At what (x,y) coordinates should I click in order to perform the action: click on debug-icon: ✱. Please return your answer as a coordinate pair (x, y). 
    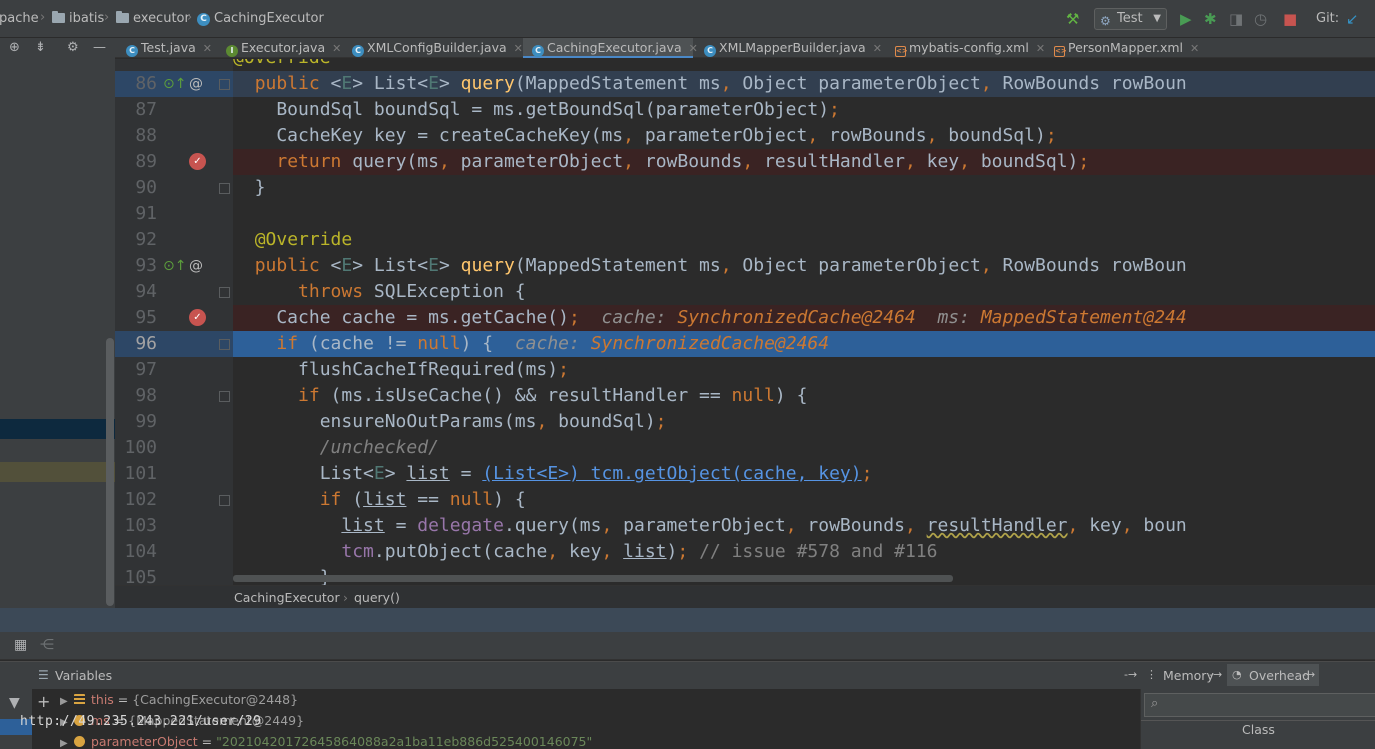
    Looking at the image, I should click on (1210, 19).